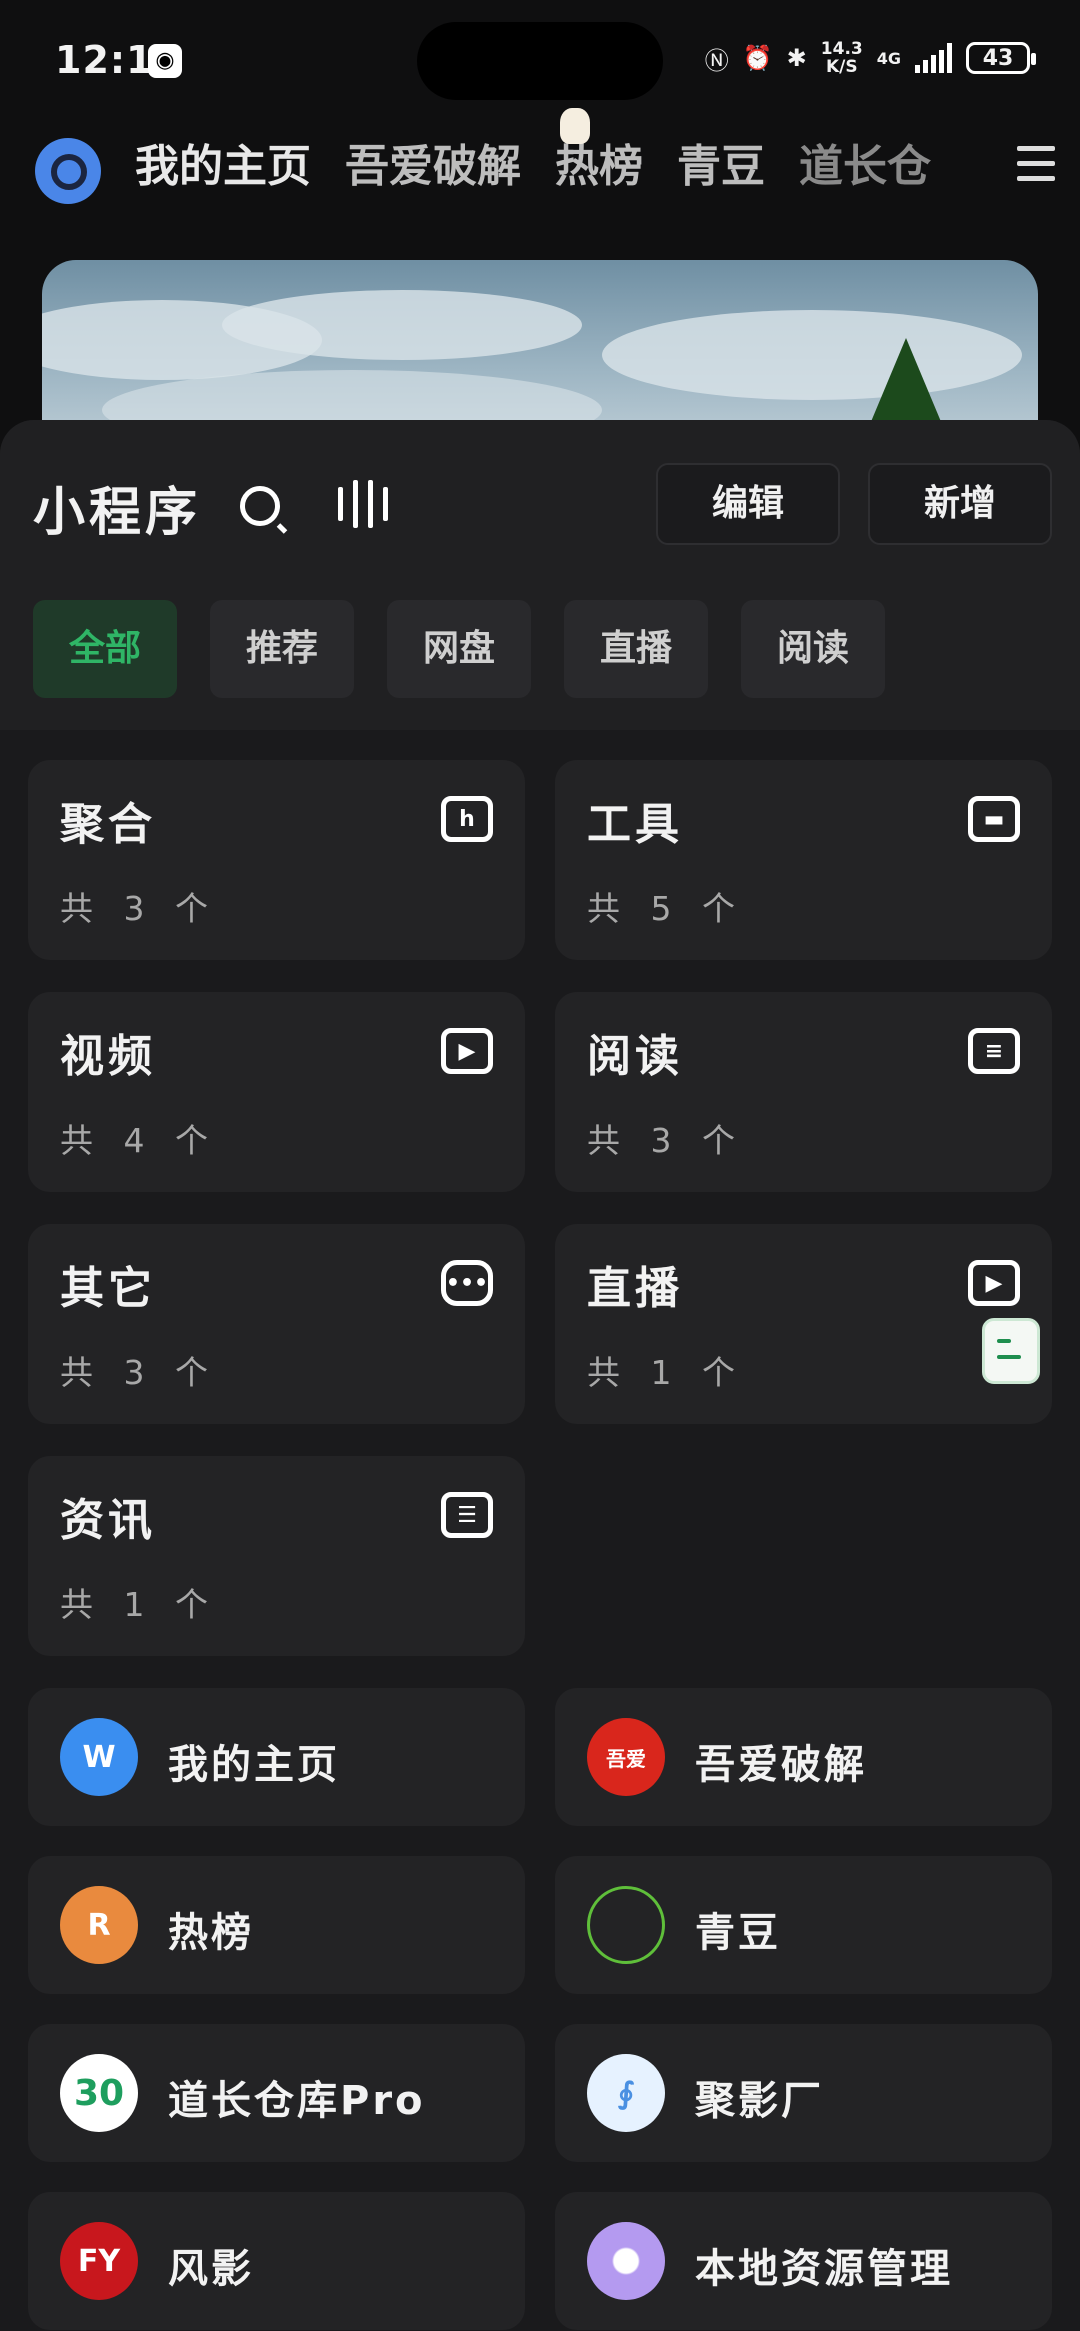 This screenshot has width=1080, height=2331. What do you see at coordinates (716, 60) in the screenshot?
I see `nfc-icon: Ⓝ` at bounding box center [716, 60].